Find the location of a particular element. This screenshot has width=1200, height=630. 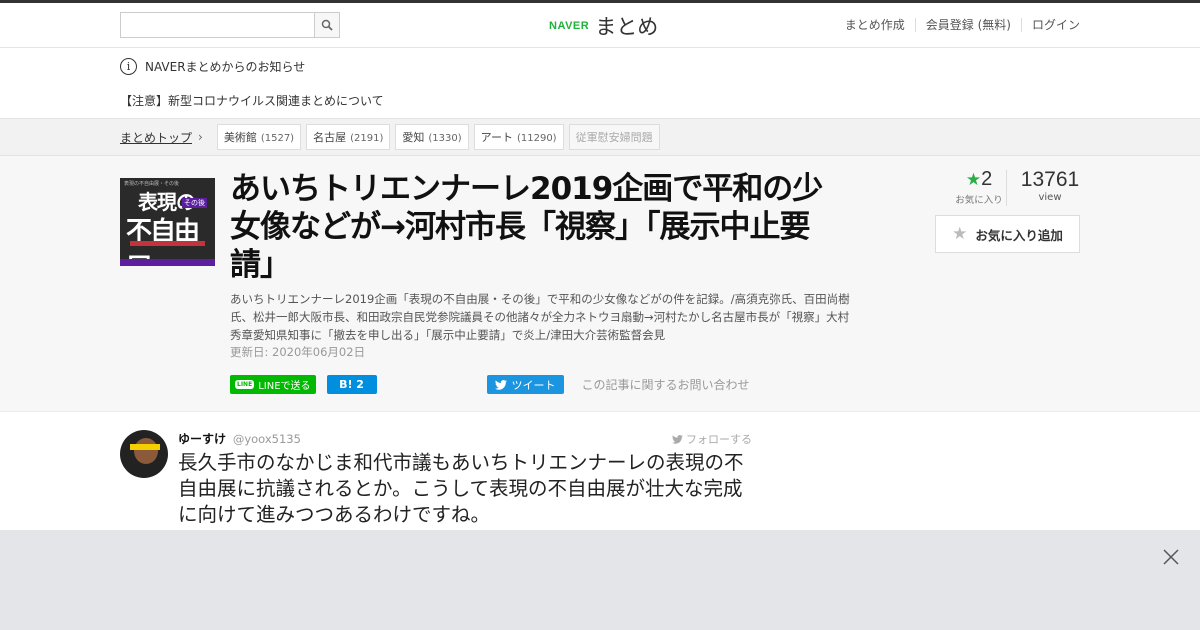

view-count-label: view is located at coordinates (1050, 197).